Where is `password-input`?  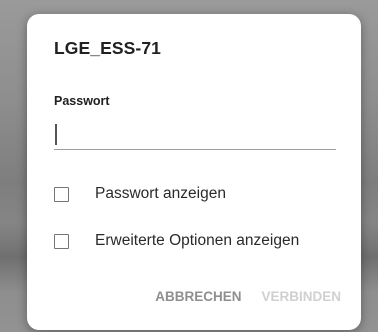 password-input is located at coordinates (195, 135).